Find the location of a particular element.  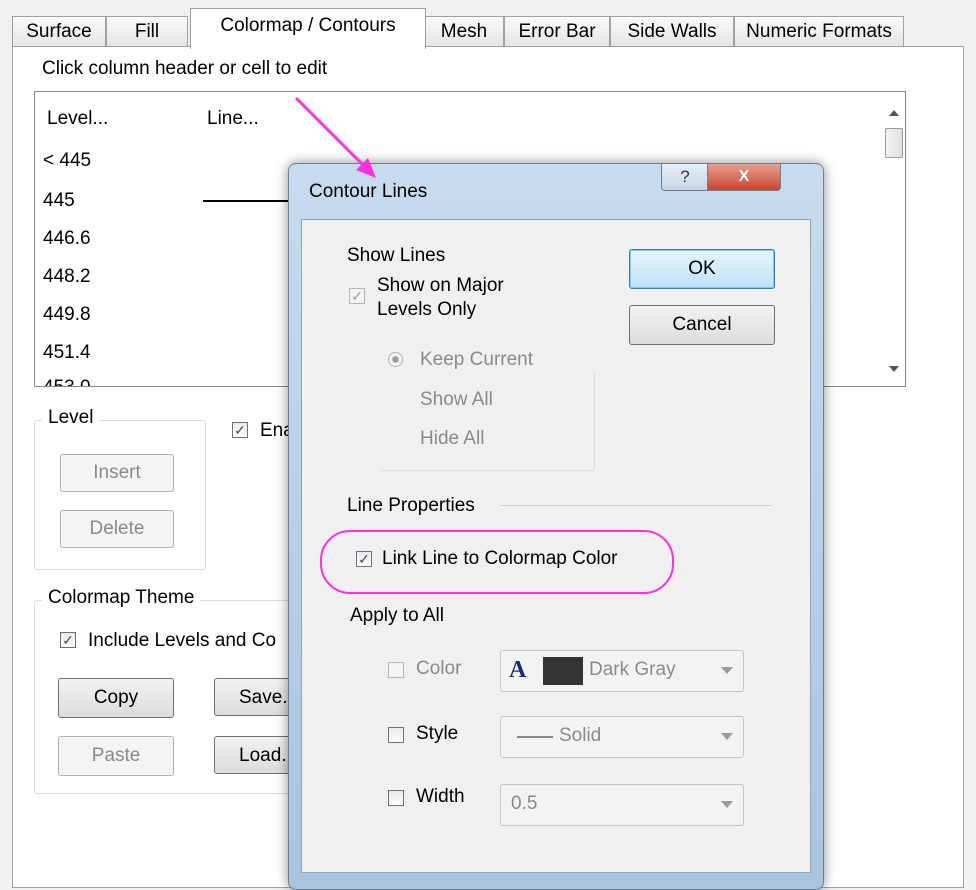

font-color-icon: A is located at coordinates (518, 670).